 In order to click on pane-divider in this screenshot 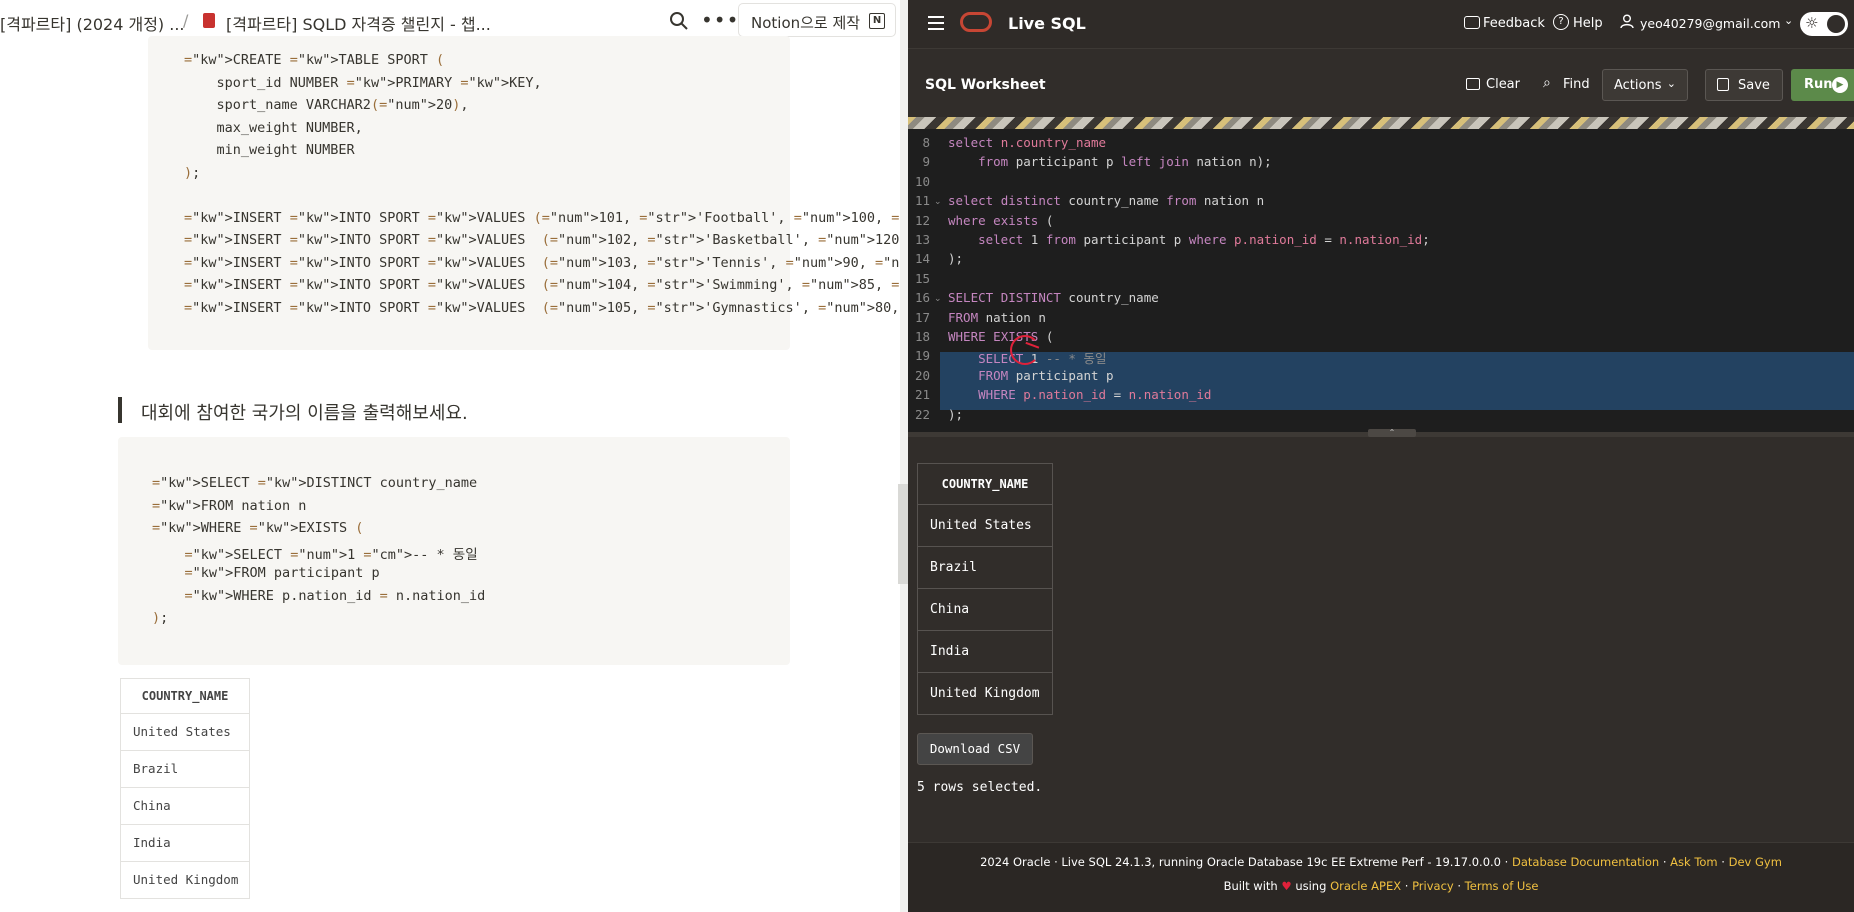, I will do `click(904, 456)`.